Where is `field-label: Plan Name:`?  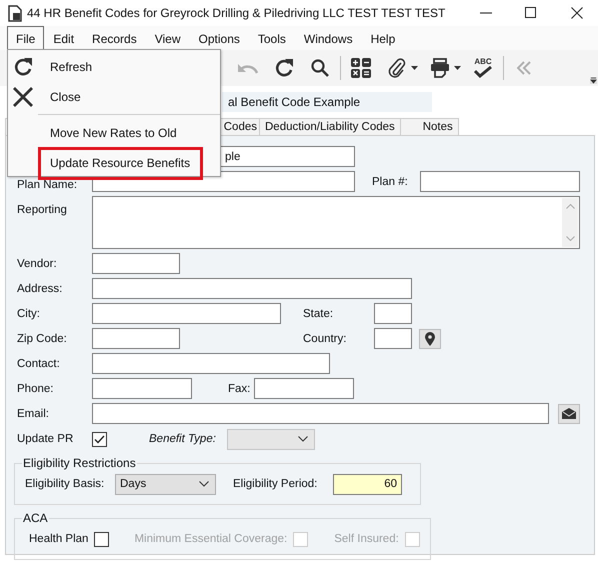 field-label: Plan Name: is located at coordinates (47, 184).